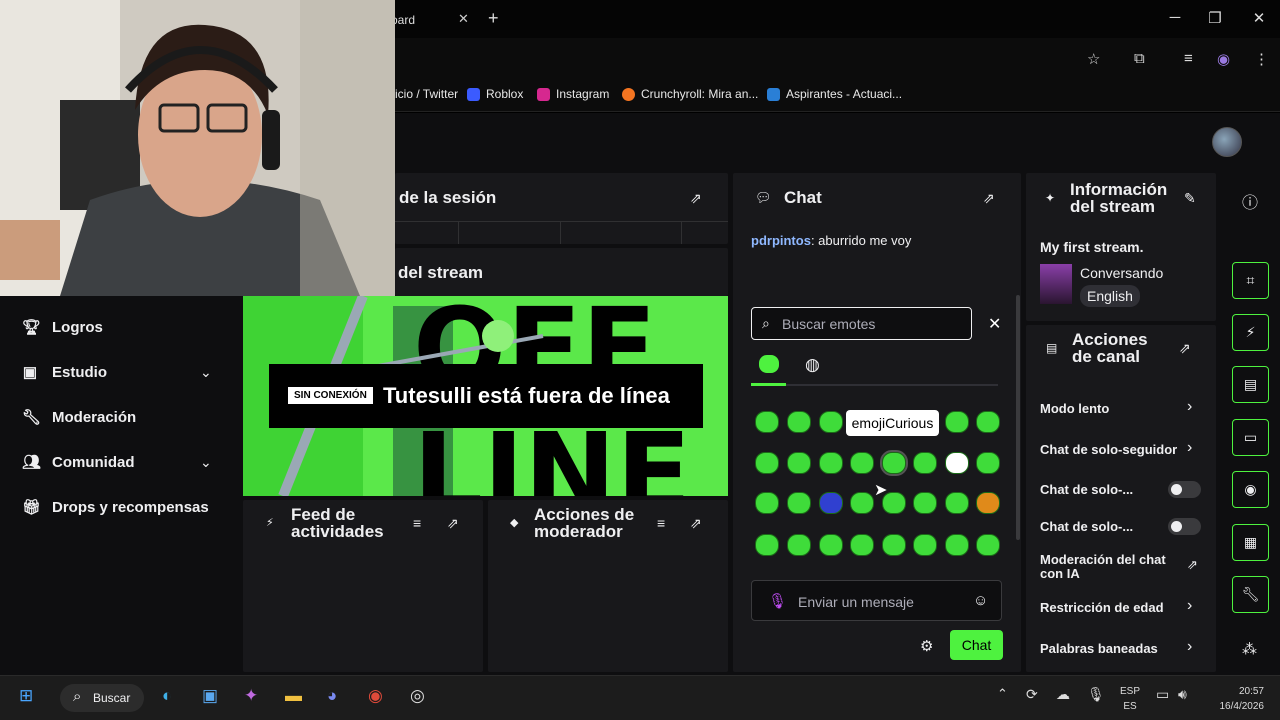 The height and width of the screenshot is (720, 1280). I want to click on edit-pencil-icon: ✎, so click(1190, 198).